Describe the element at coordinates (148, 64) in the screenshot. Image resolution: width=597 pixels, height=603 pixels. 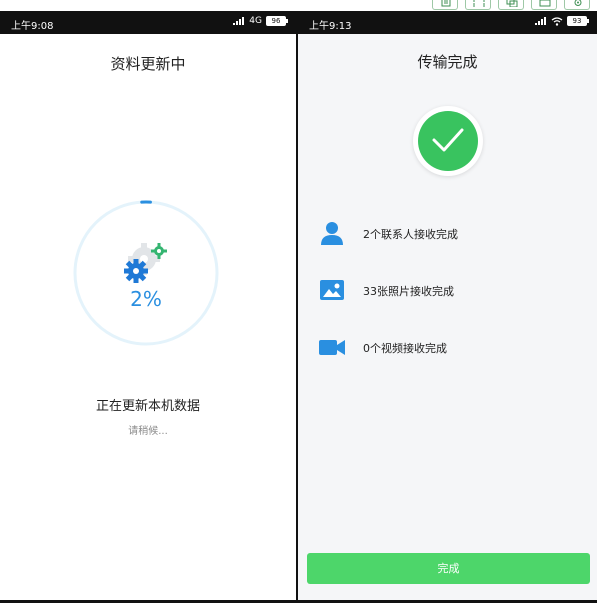
I see `page-title: 资料更新中` at that location.